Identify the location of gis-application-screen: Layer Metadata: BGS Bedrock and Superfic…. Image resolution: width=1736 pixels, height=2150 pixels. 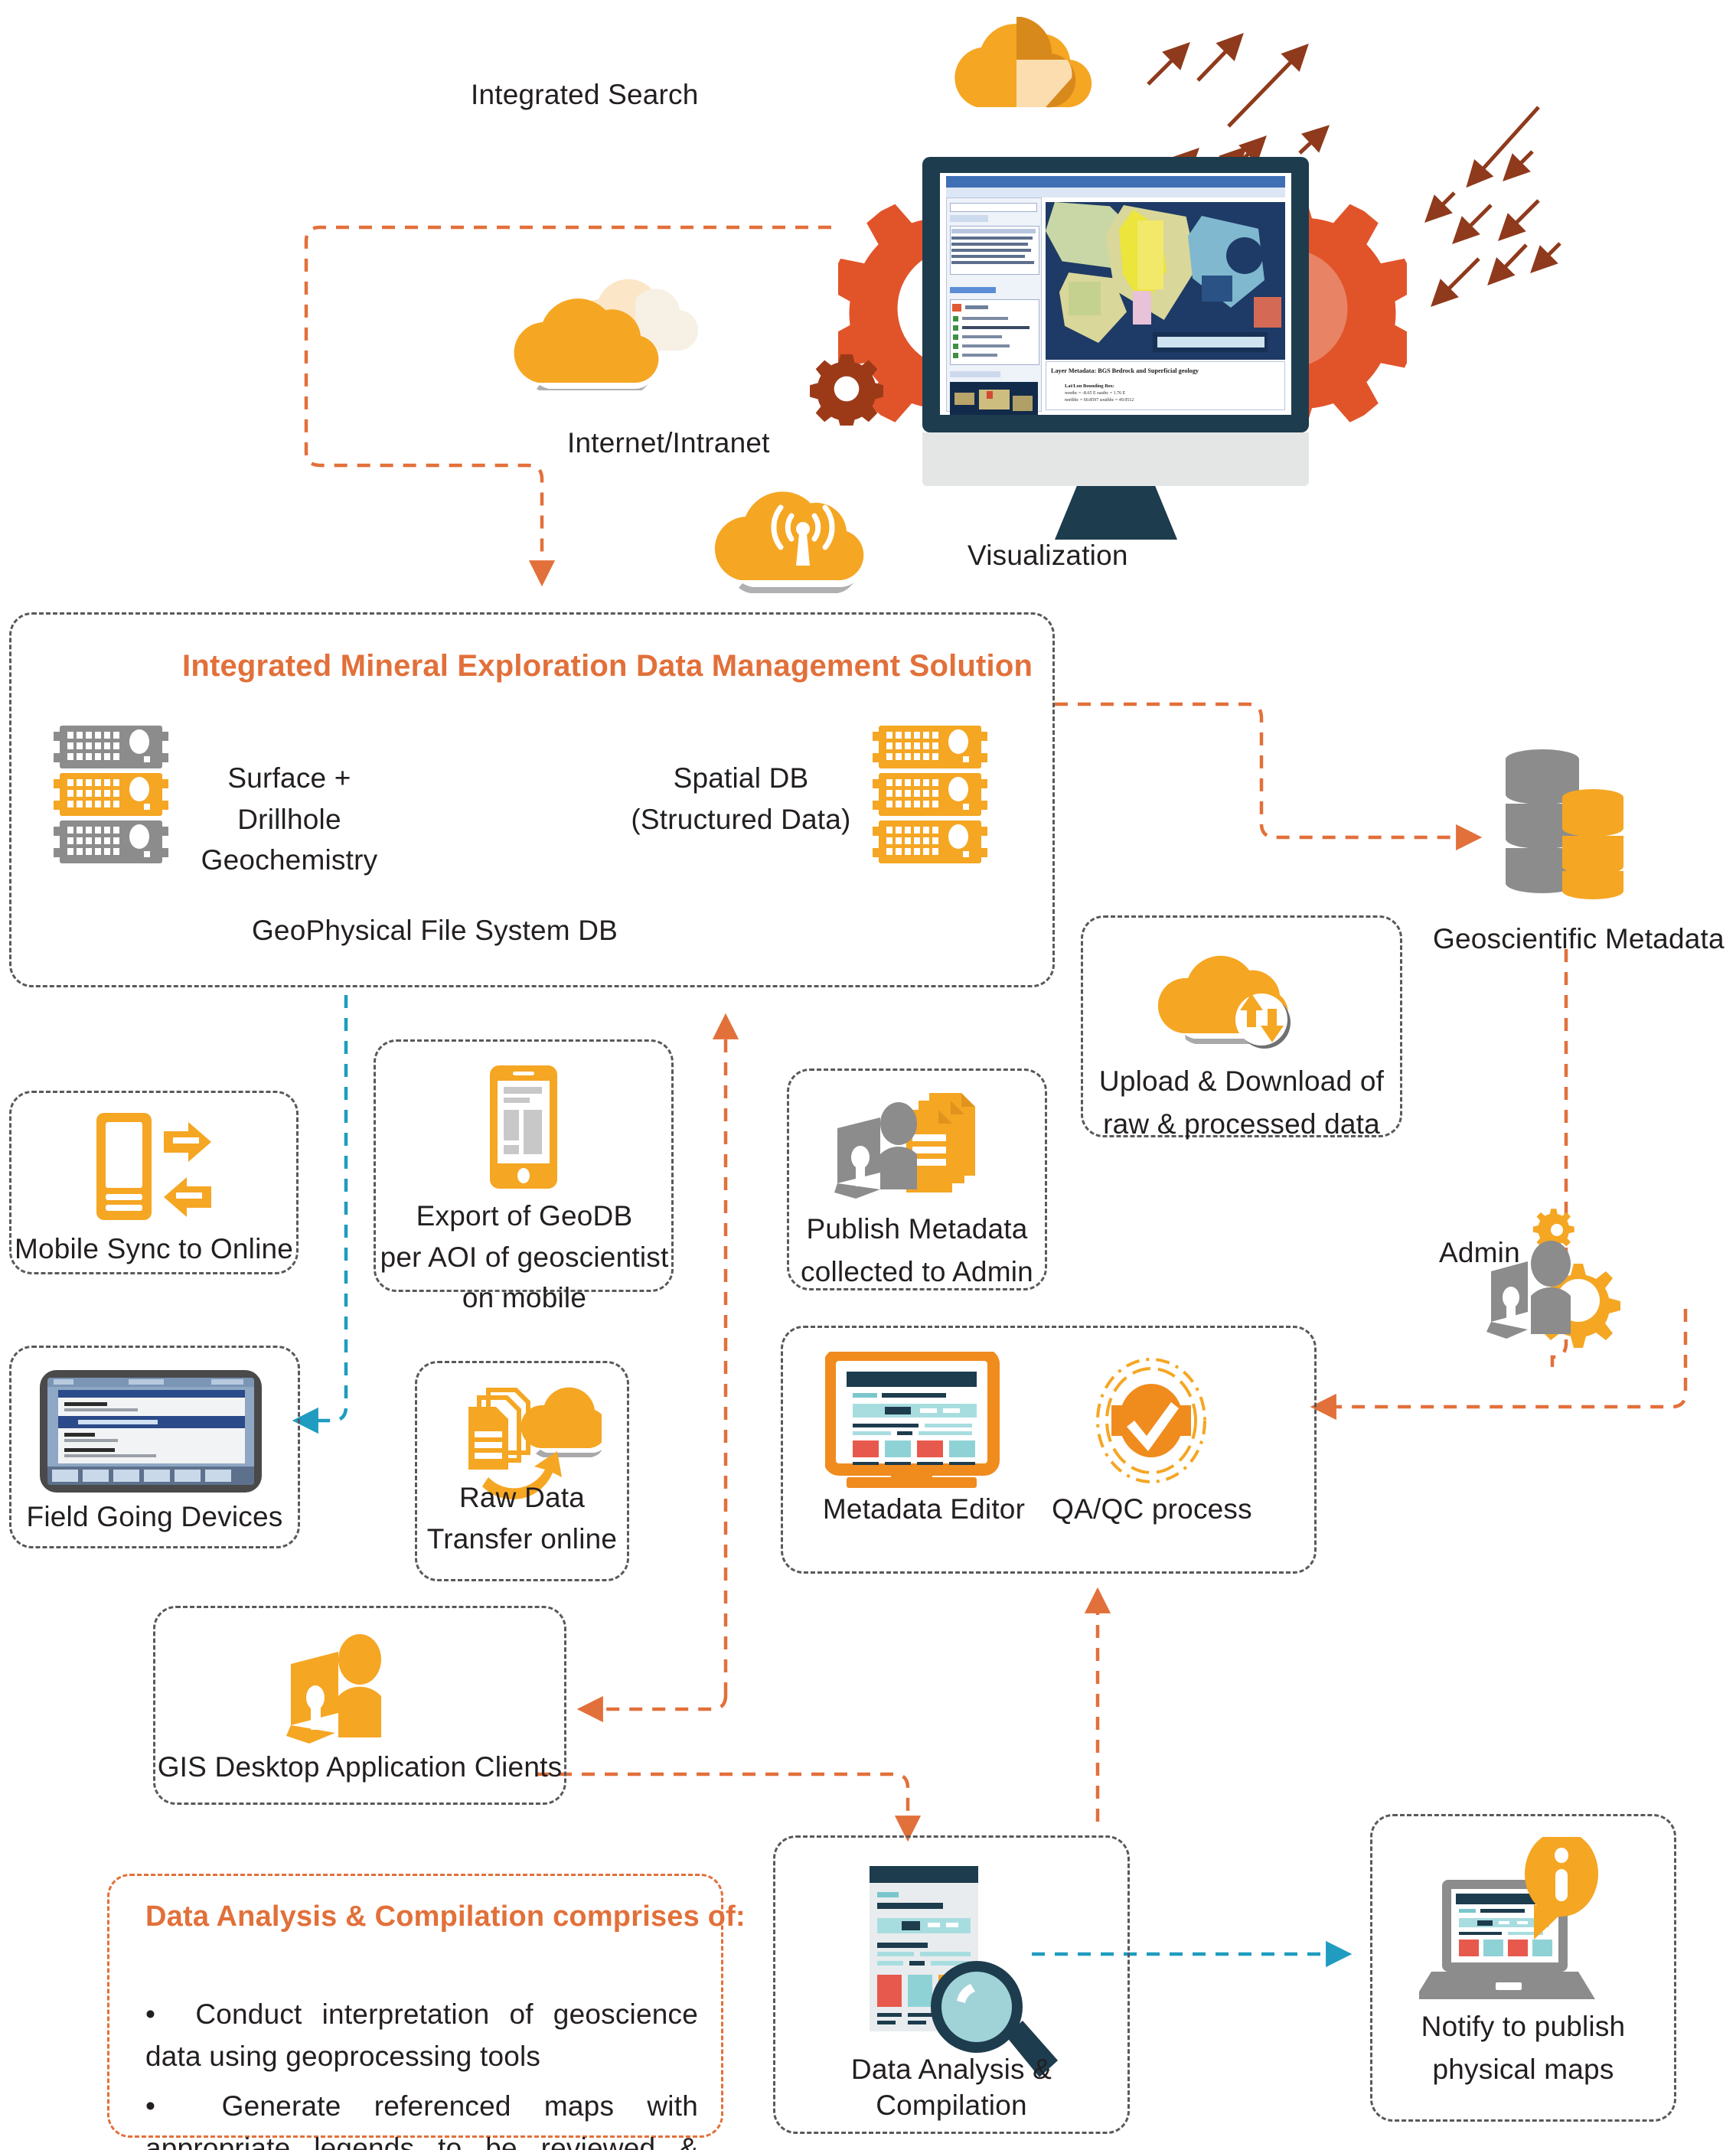
(1115, 294).